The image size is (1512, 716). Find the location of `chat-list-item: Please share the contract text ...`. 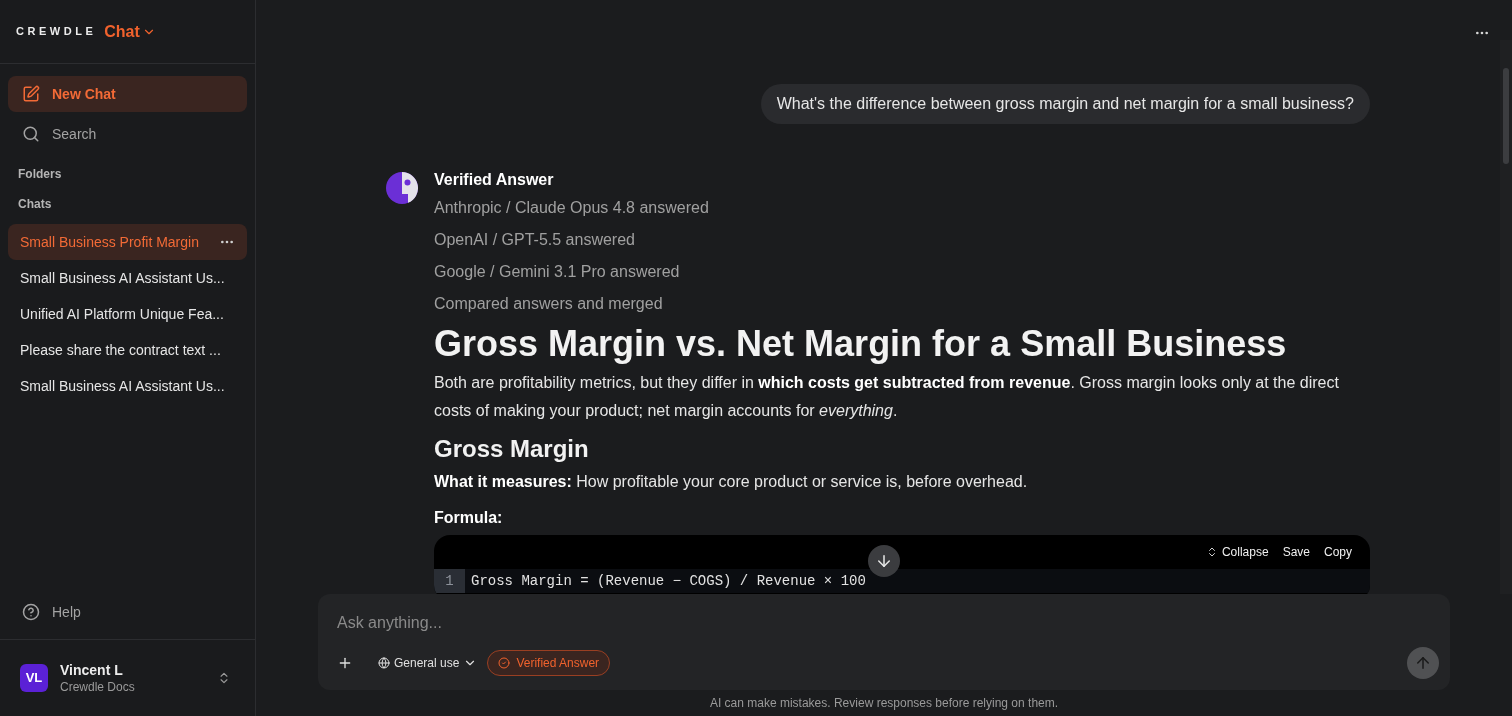

chat-list-item: Please share the contract text ... is located at coordinates (127, 350).